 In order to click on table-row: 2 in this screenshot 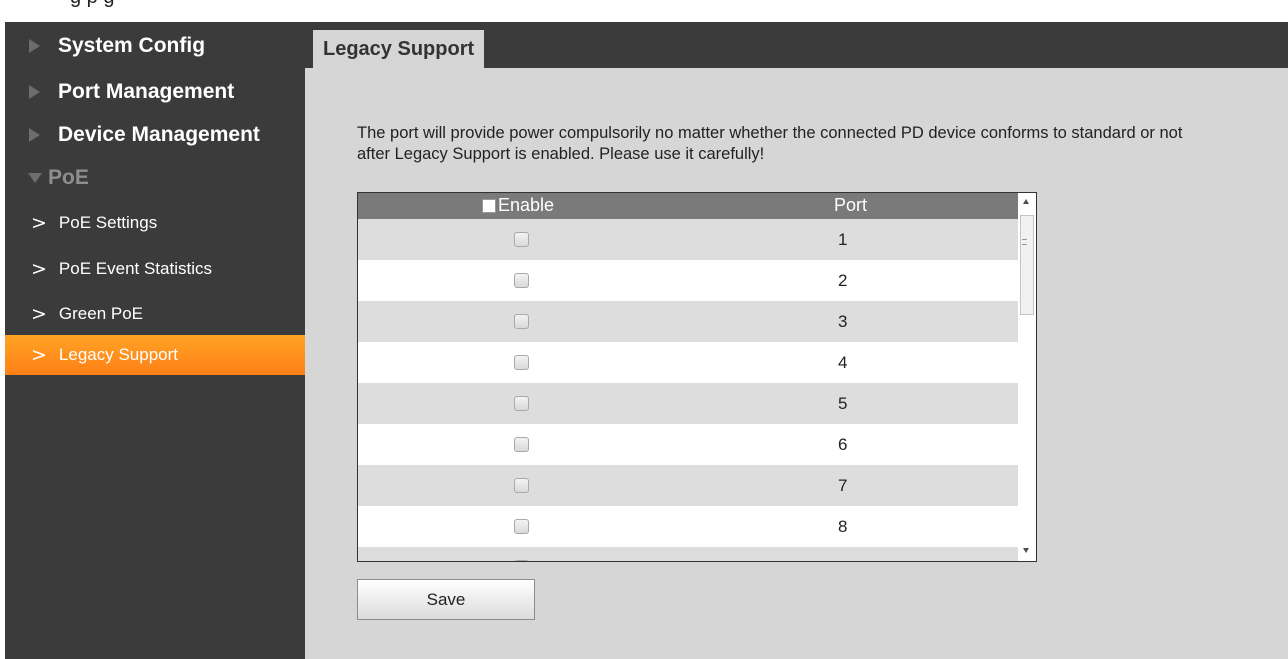, I will do `click(688, 280)`.